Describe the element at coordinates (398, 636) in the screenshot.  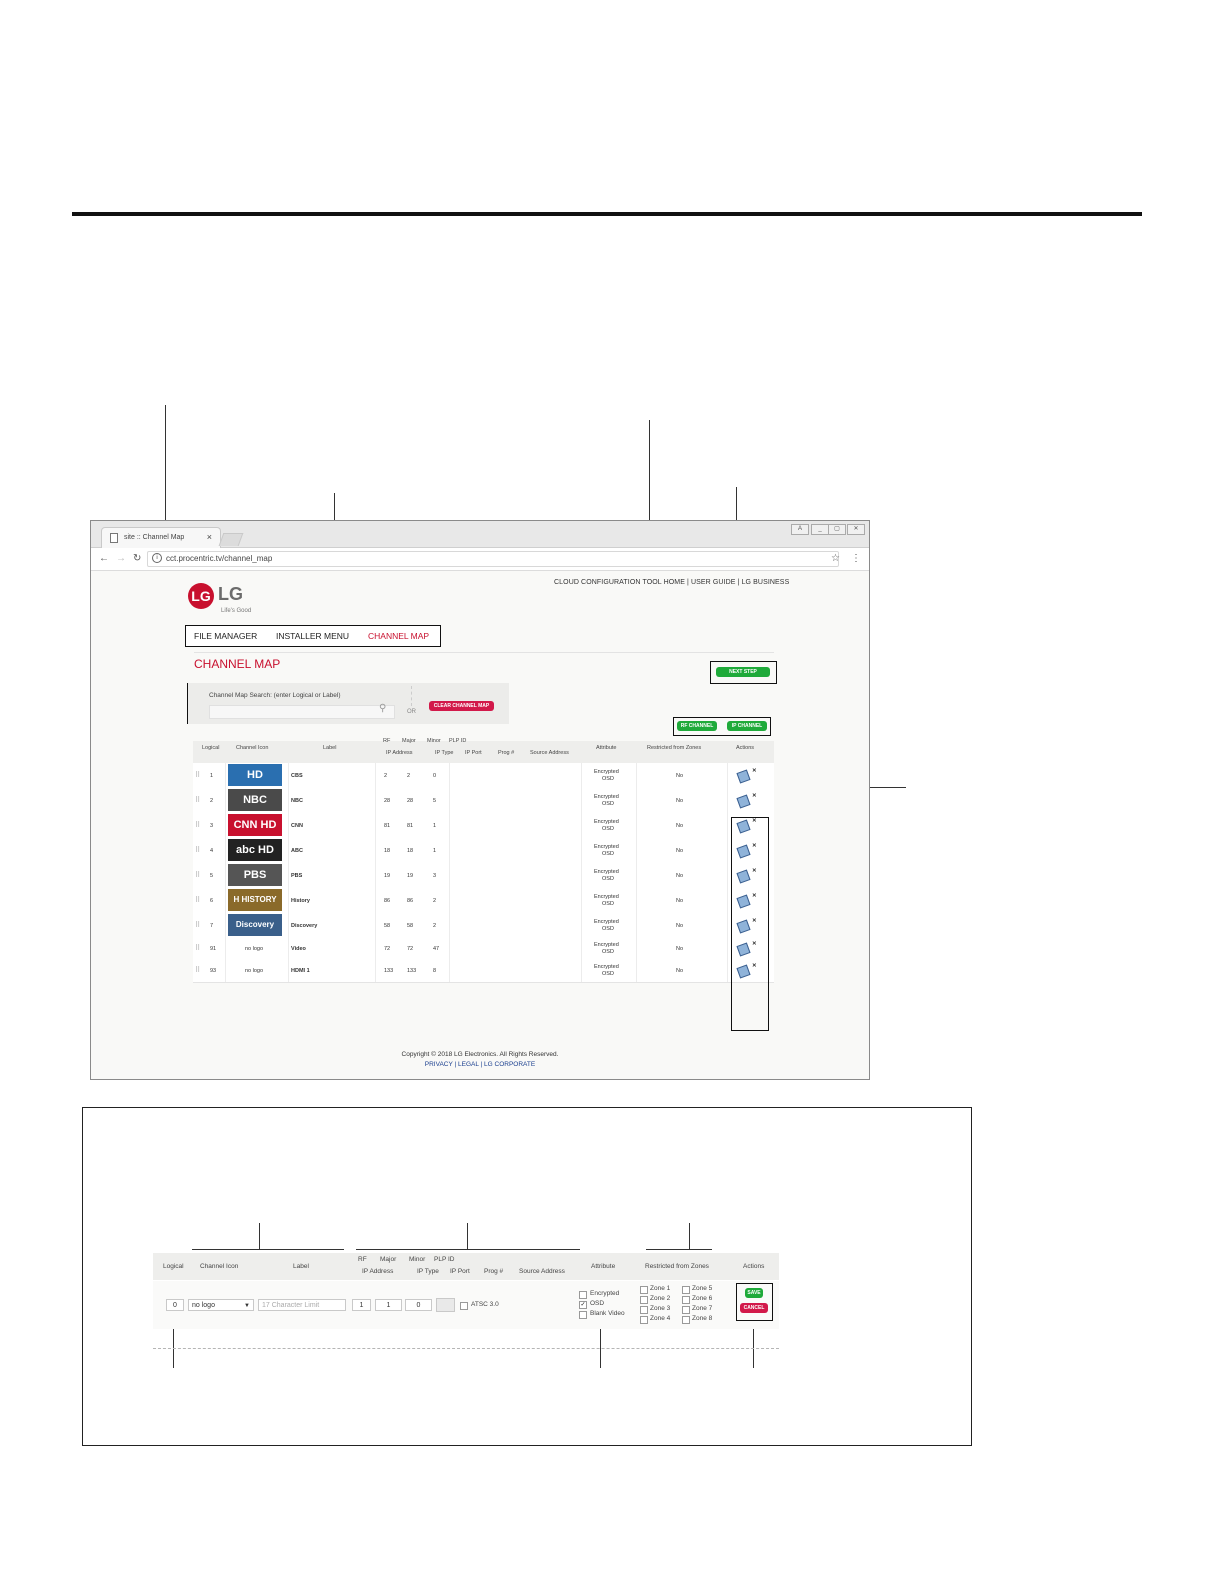
I see `nav-channel-map: CHANNEL MAP` at that location.